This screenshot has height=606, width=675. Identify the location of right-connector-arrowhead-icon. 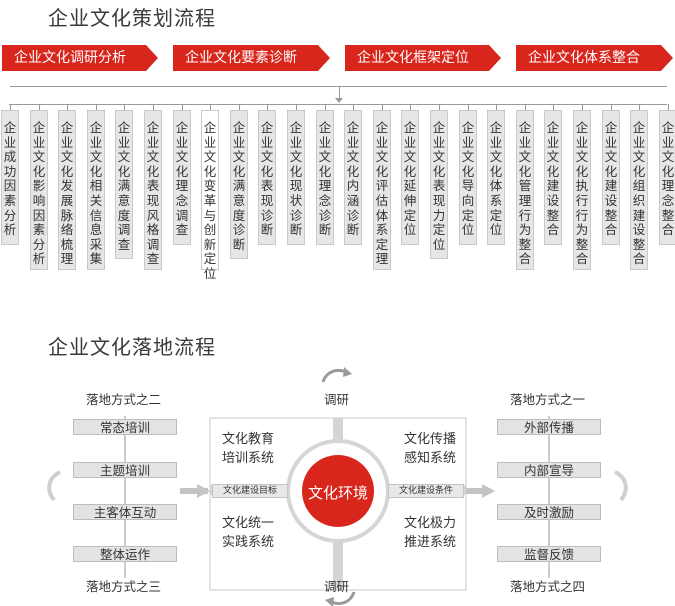
(488, 491).